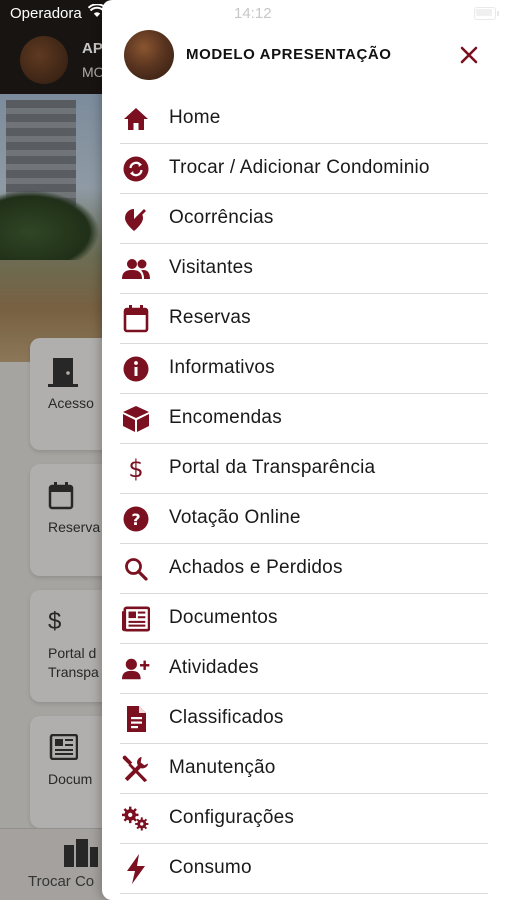  Describe the element at coordinates (222, 767) in the screenshot. I see `menu-item-label: Manutenção` at that location.